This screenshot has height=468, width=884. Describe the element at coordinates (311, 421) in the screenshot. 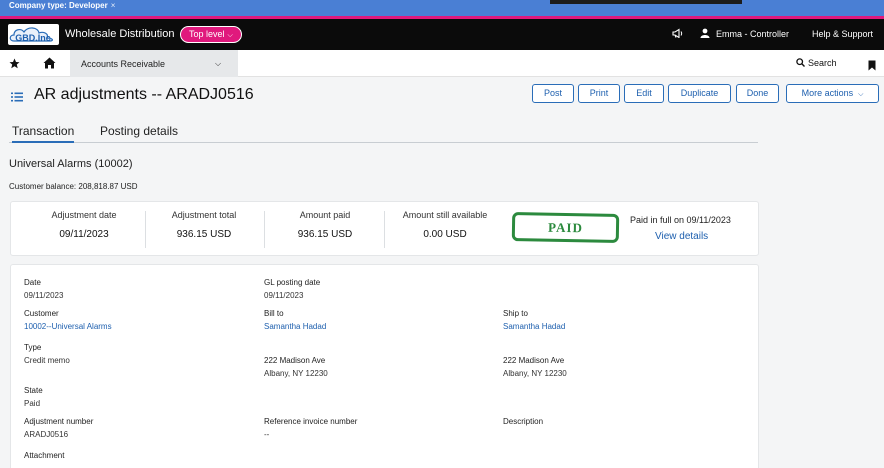

I see `field-label: Reference invoice number` at that location.